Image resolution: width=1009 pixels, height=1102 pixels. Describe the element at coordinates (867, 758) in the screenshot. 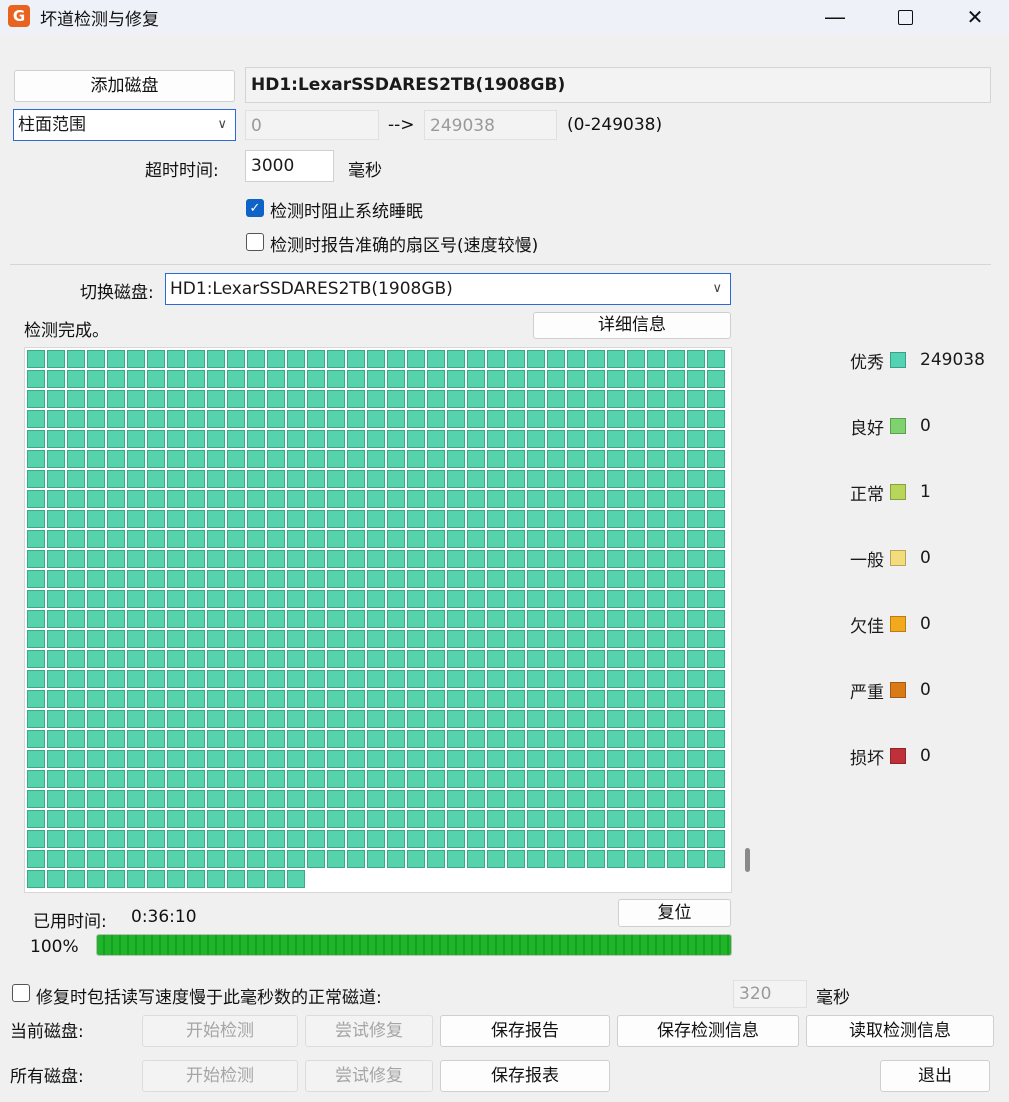

I see `legend-label: 损坏` at that location.